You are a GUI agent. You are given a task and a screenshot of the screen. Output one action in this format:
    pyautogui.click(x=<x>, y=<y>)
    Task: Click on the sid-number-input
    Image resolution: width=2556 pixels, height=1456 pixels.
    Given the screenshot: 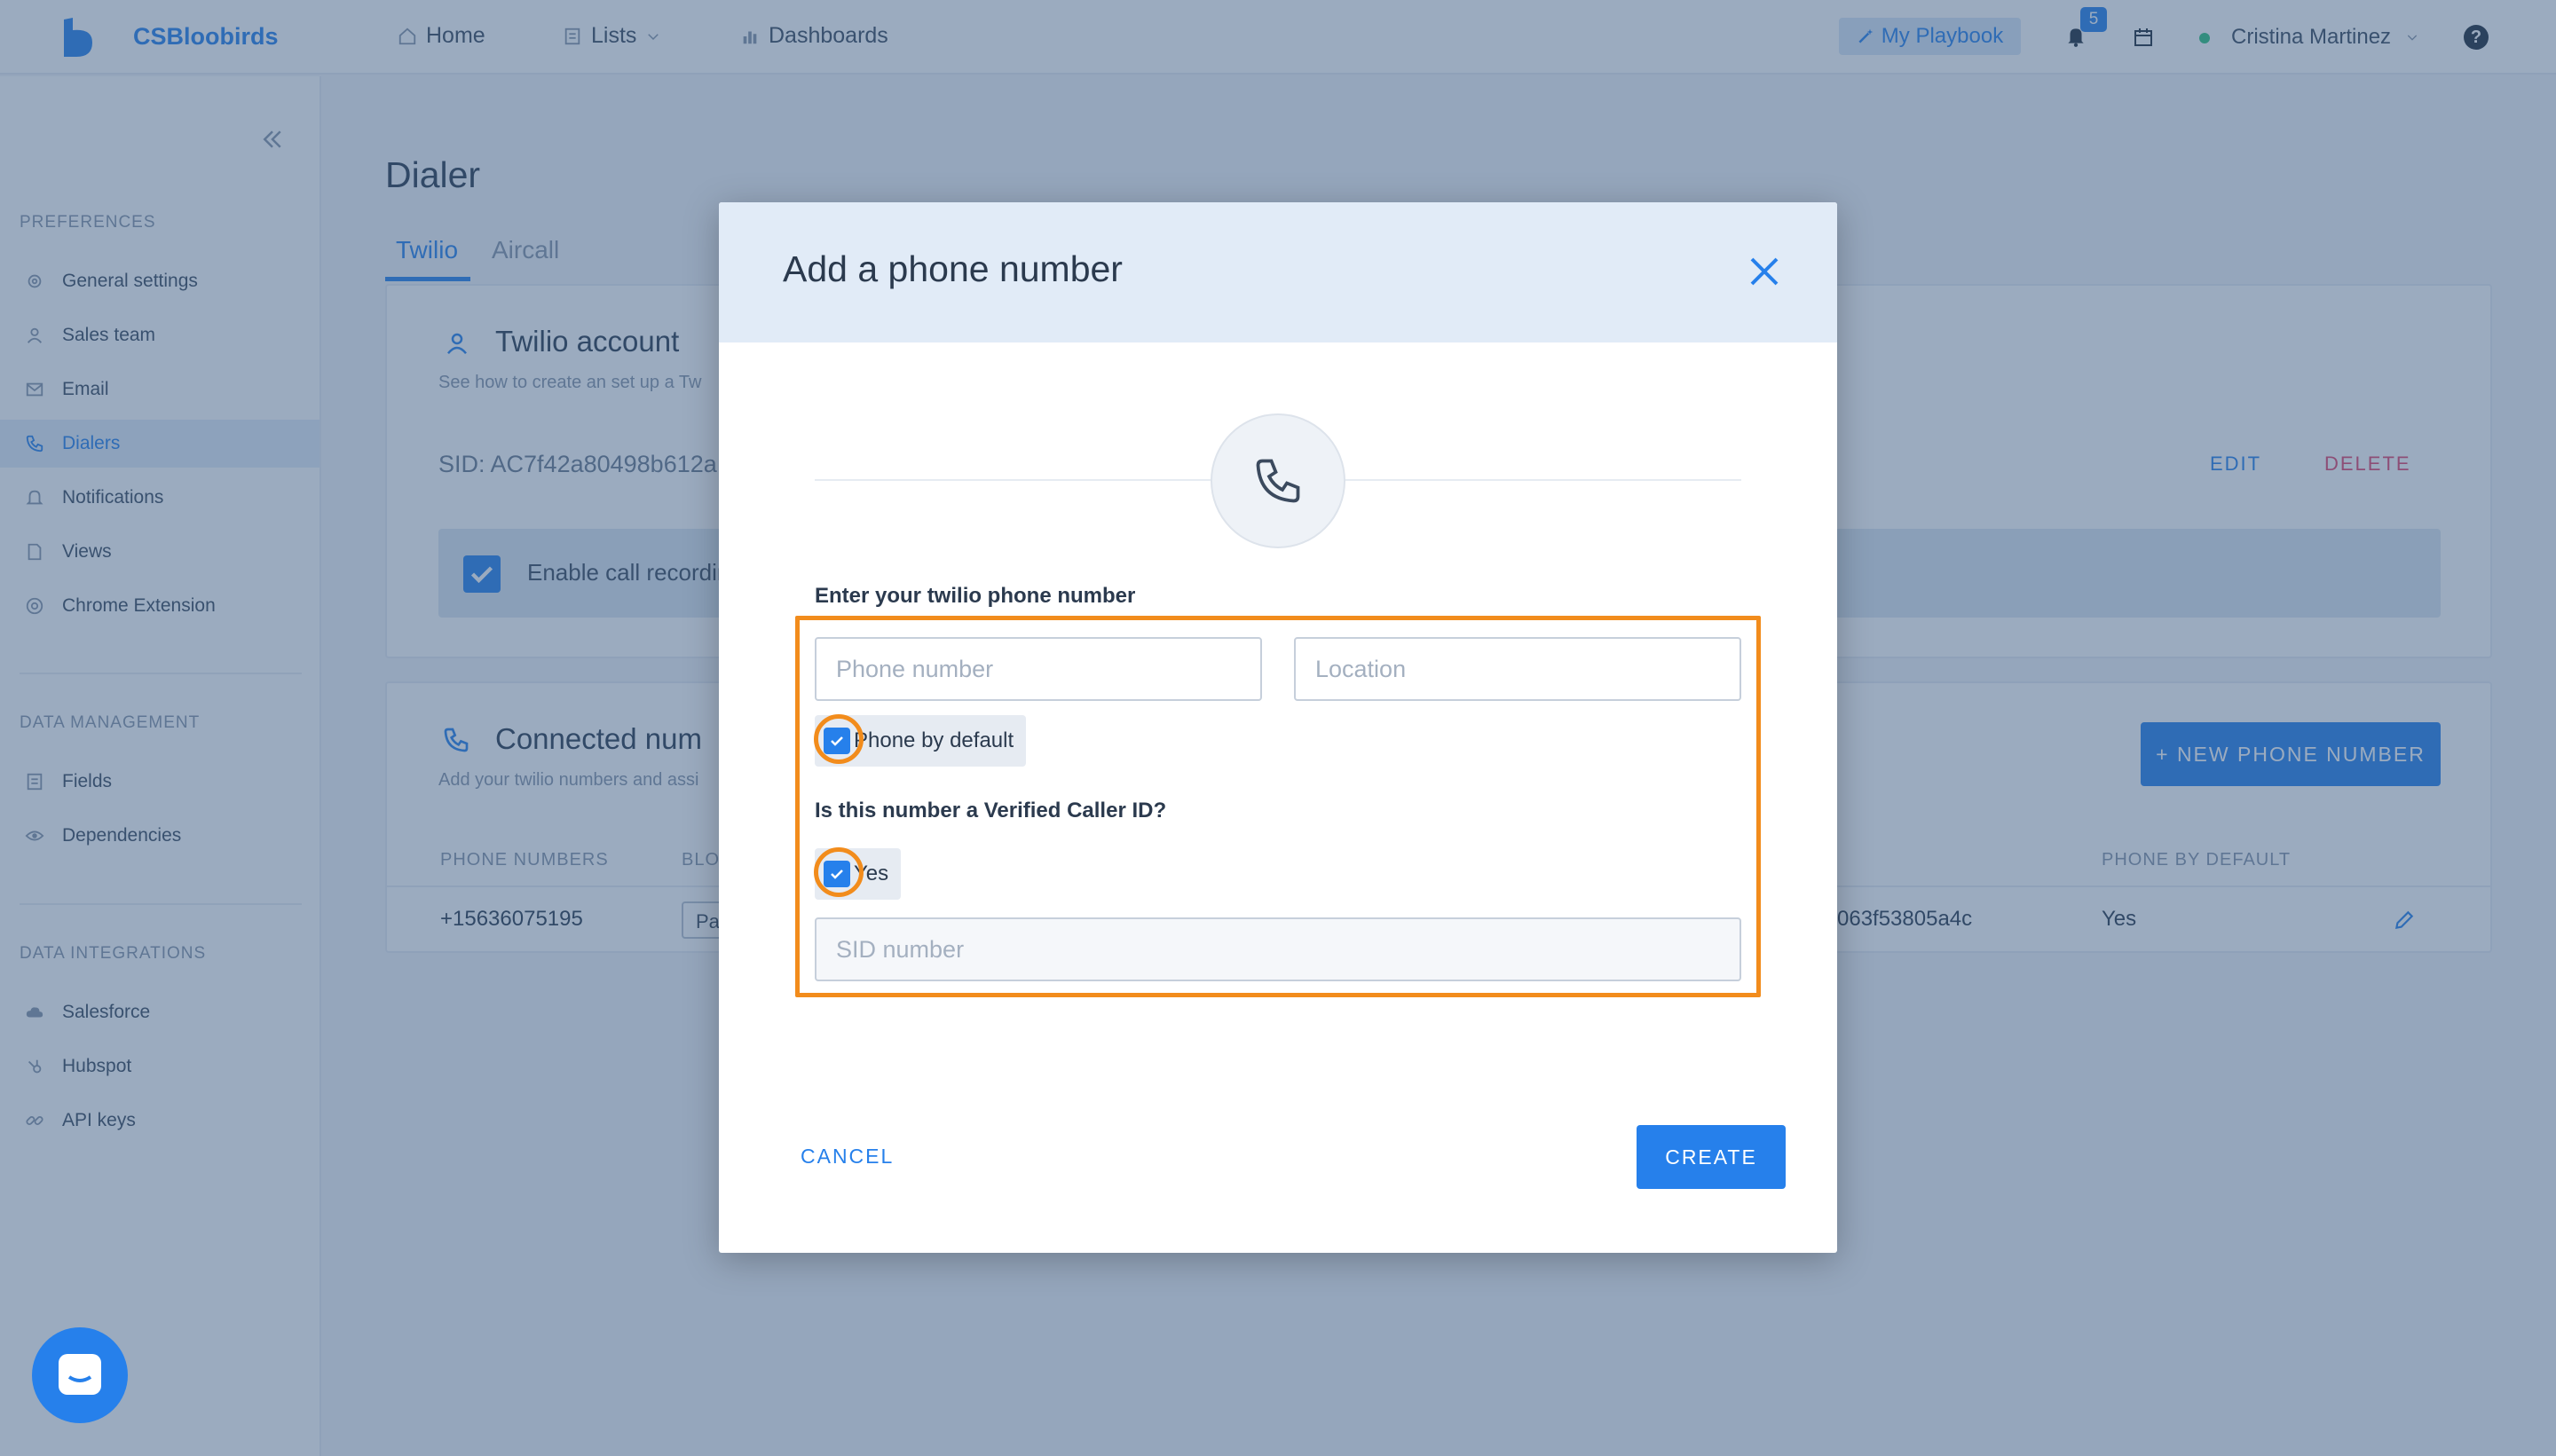 What is the action you would take?
    pyautogui.click(x=1278, y=949)
    